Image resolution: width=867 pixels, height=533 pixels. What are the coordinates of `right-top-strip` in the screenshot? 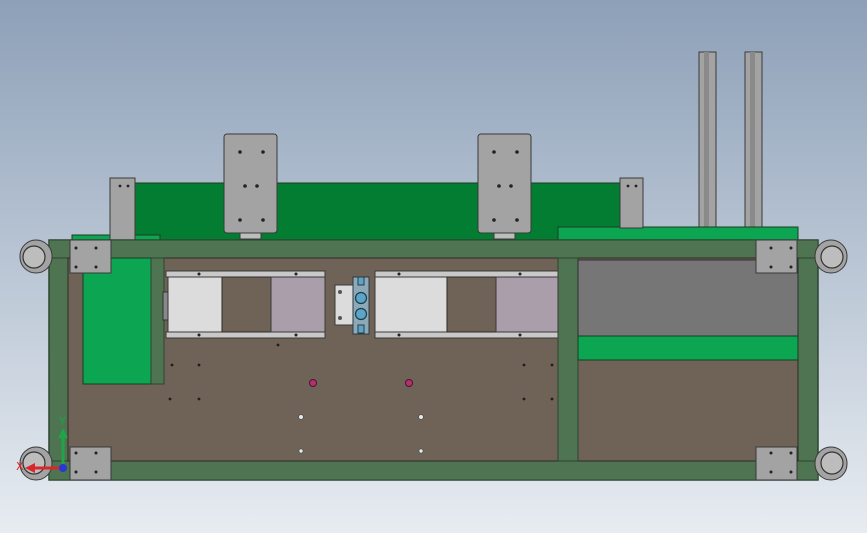 It's located at (678, 234).